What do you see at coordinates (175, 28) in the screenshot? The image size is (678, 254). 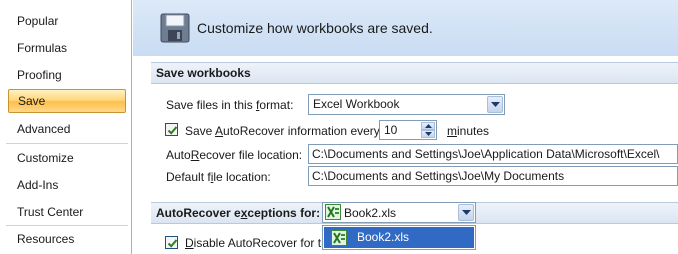 I see `floppy-disk-icon` at bounding box center [175, 28].